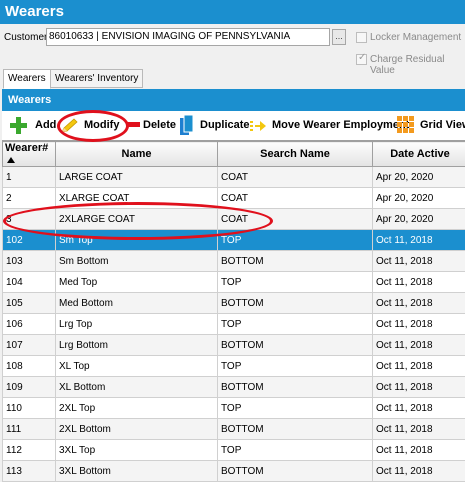 The width and height of the screenshot is (465, 482). I want to click on cell-name: Med Top, so click(137, 282).